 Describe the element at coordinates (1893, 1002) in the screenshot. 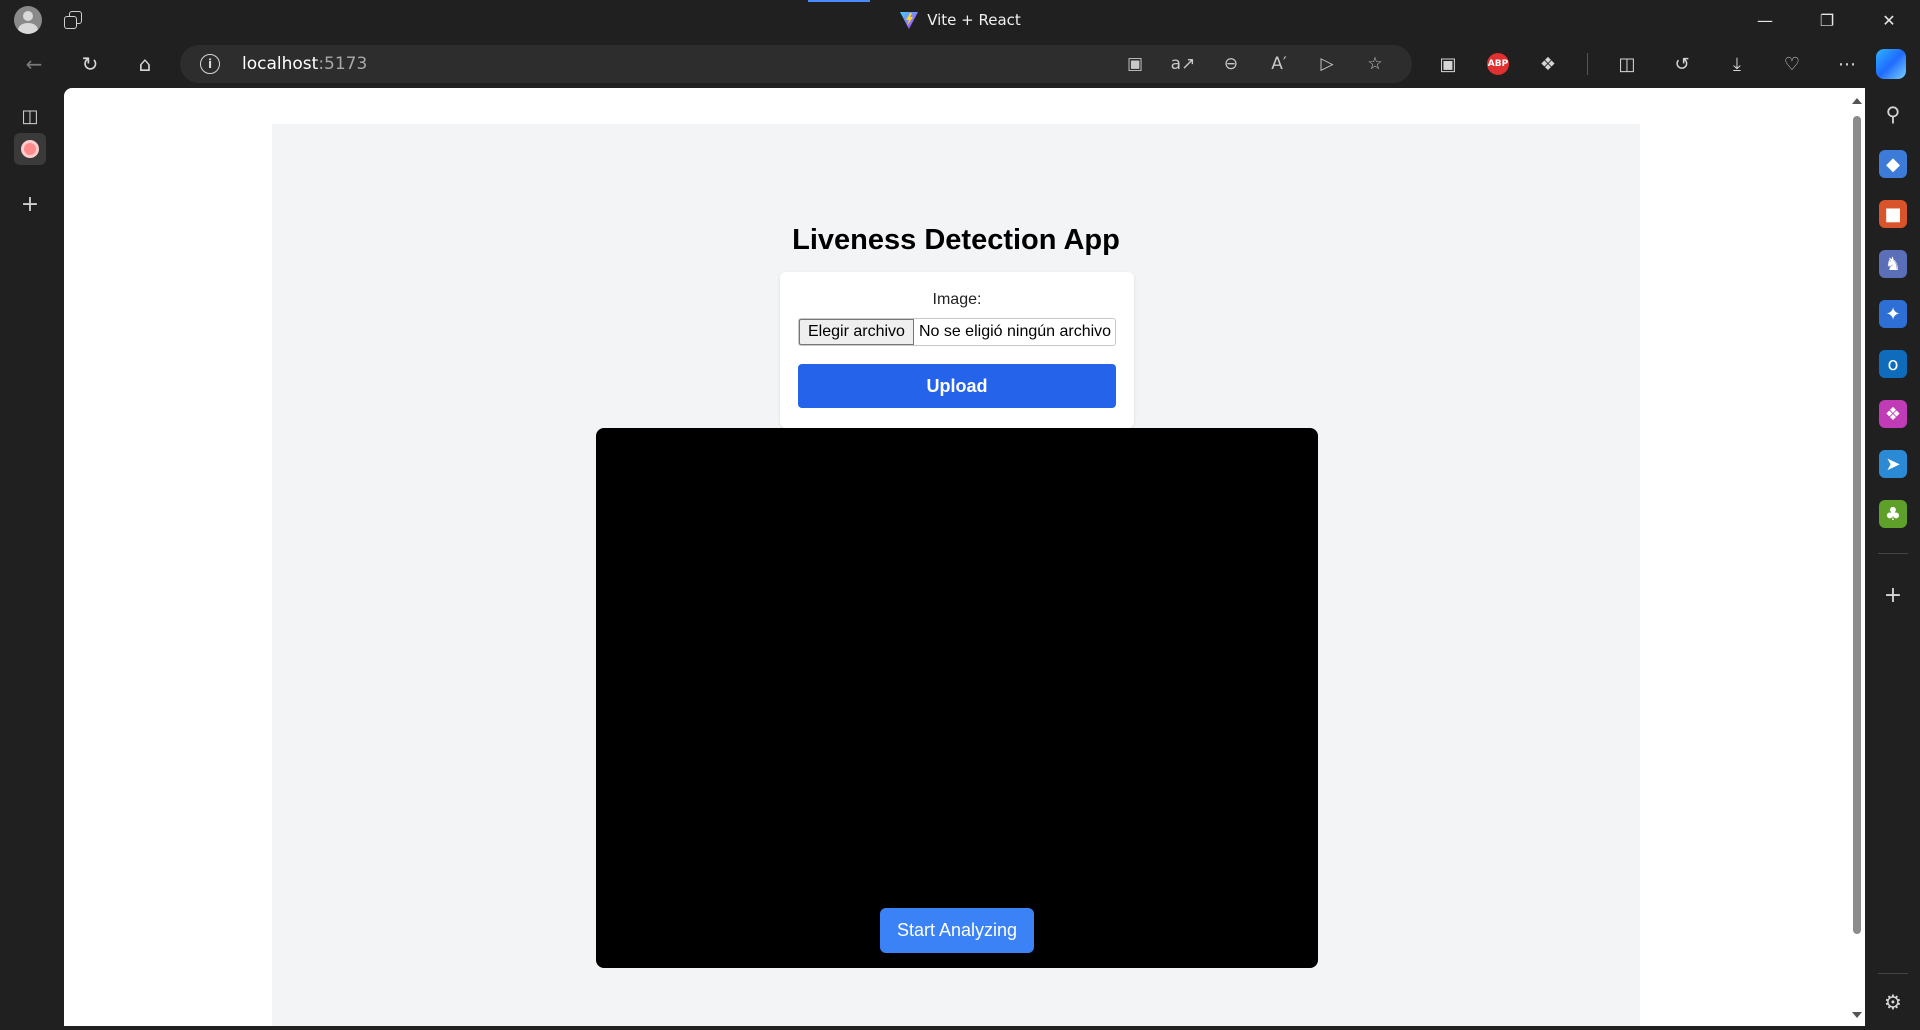

I see `settings-icon: ⚙` at that location.